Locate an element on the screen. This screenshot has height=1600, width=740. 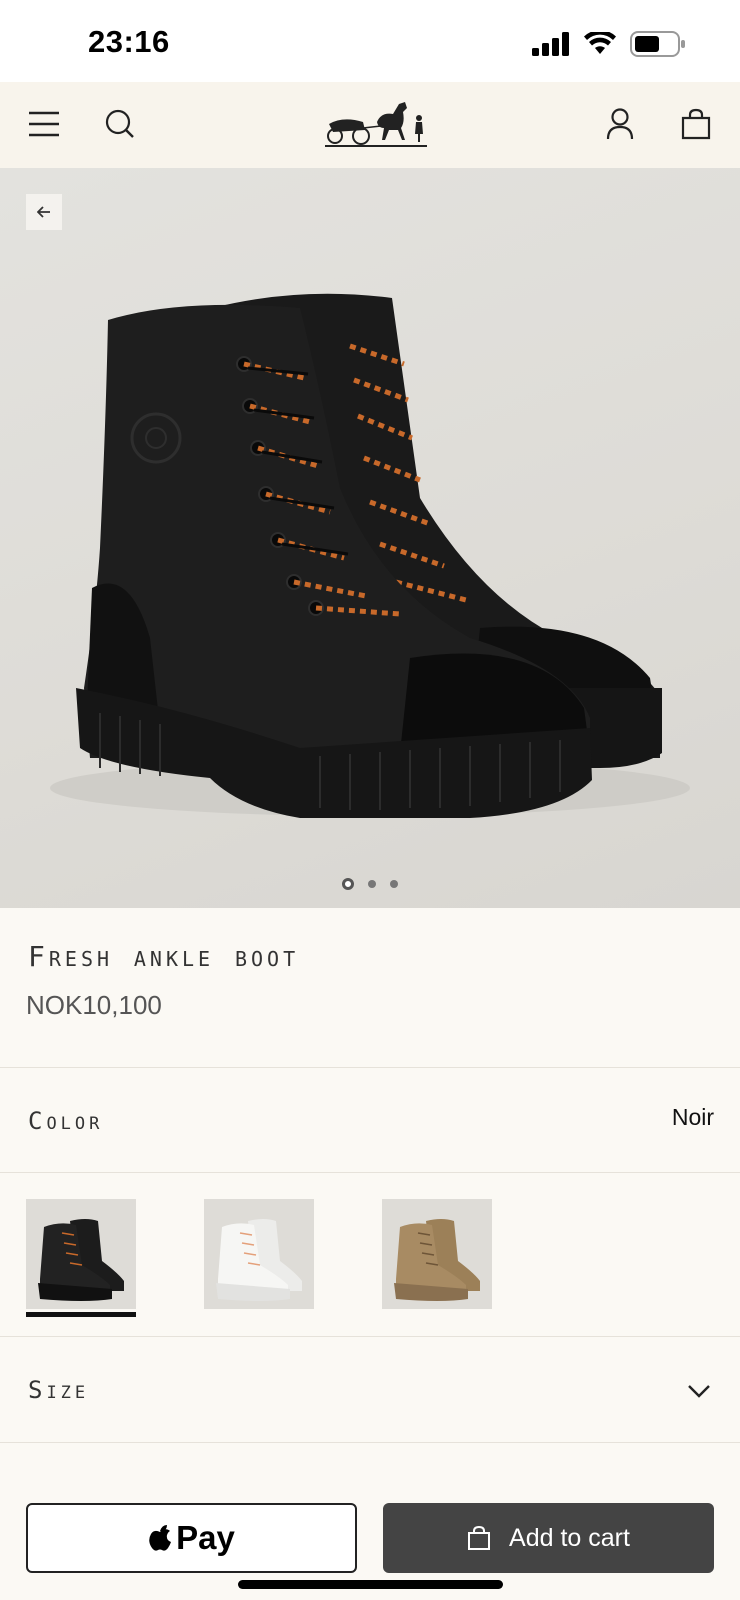
status-icons is located at coordinates (609, 44).